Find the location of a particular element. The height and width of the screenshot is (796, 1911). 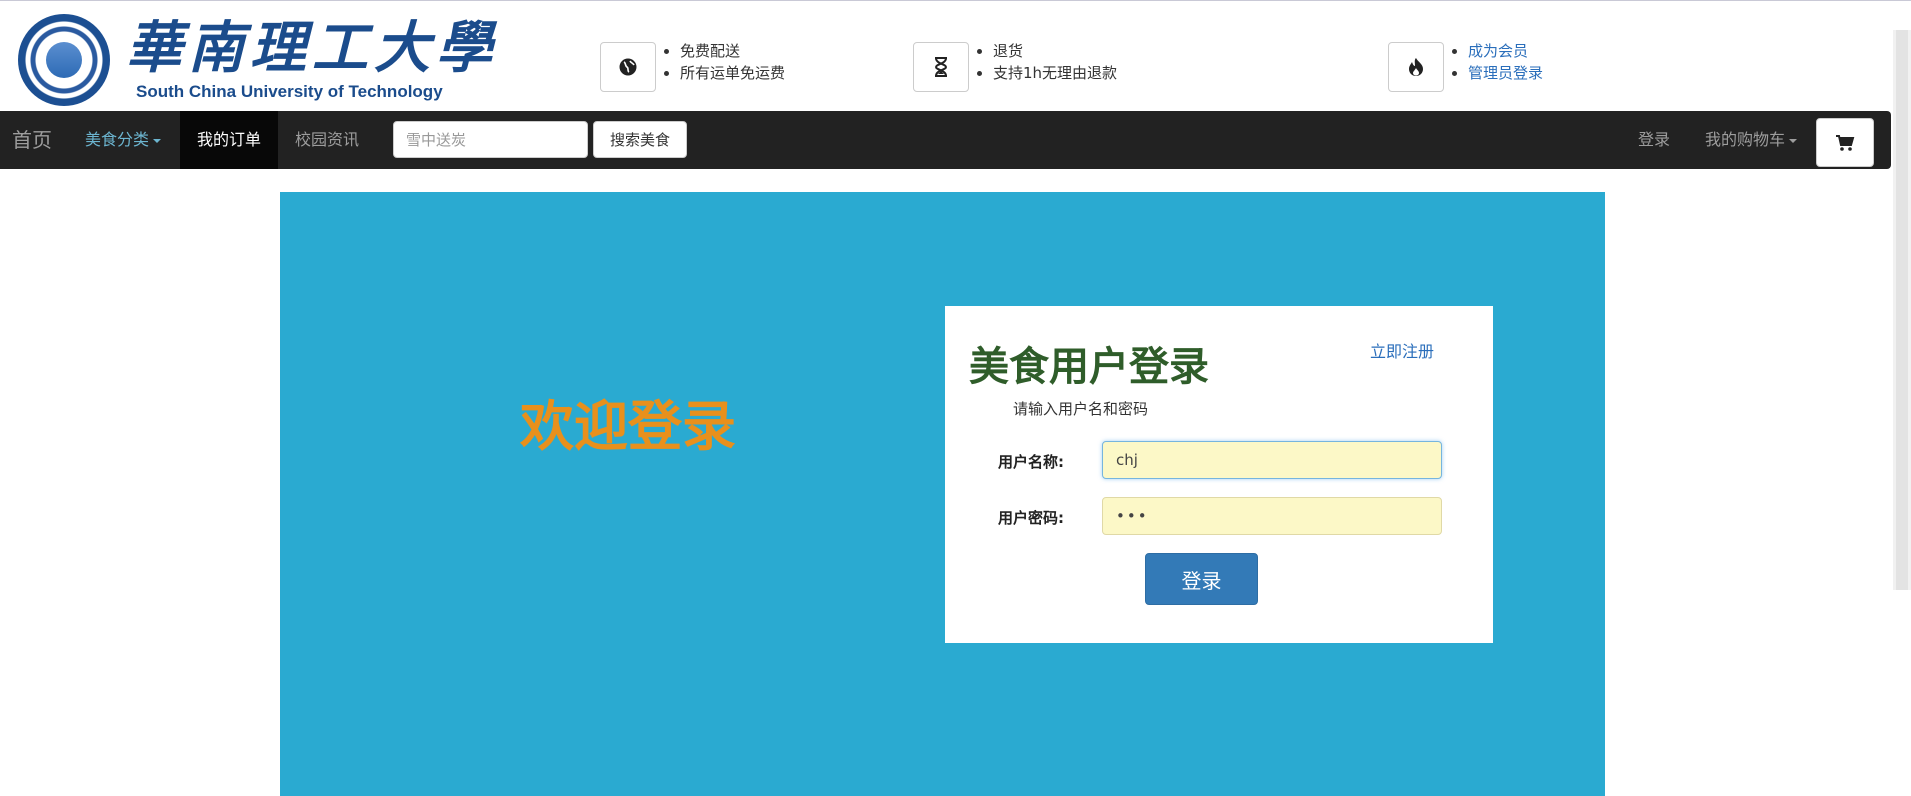

feature-item: 所有运单免运费 is located at coordinates (732, 73).